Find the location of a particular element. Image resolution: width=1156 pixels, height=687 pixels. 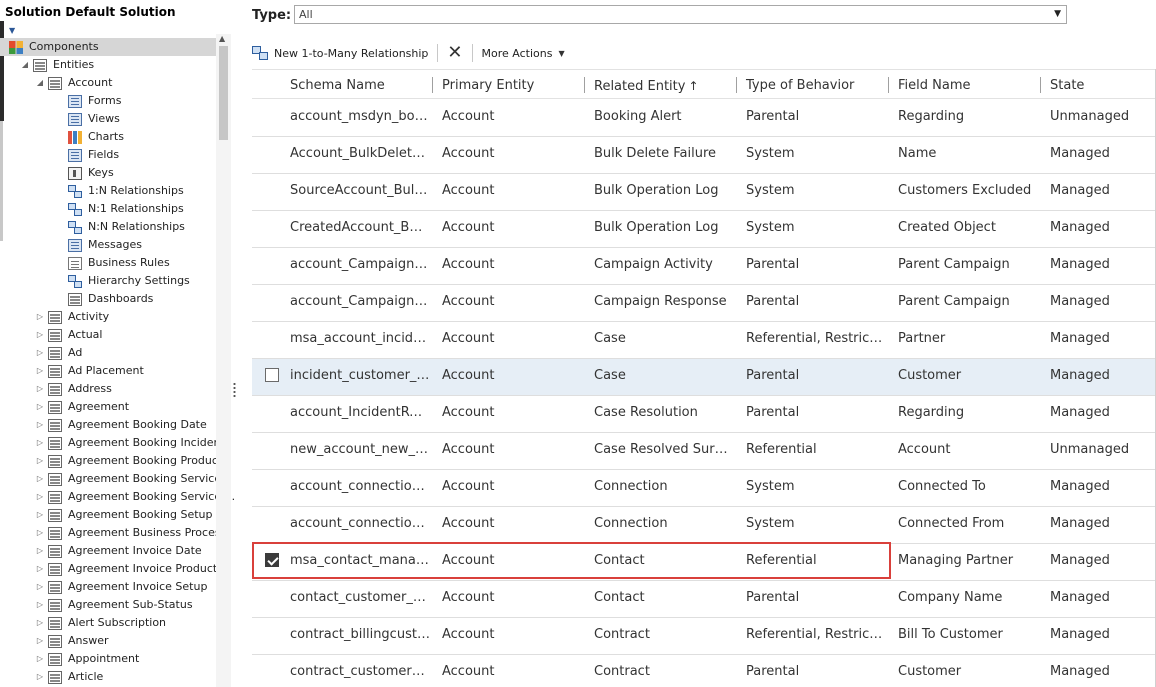

tree-item-messages: Messages is located at coordinates (105, 245).